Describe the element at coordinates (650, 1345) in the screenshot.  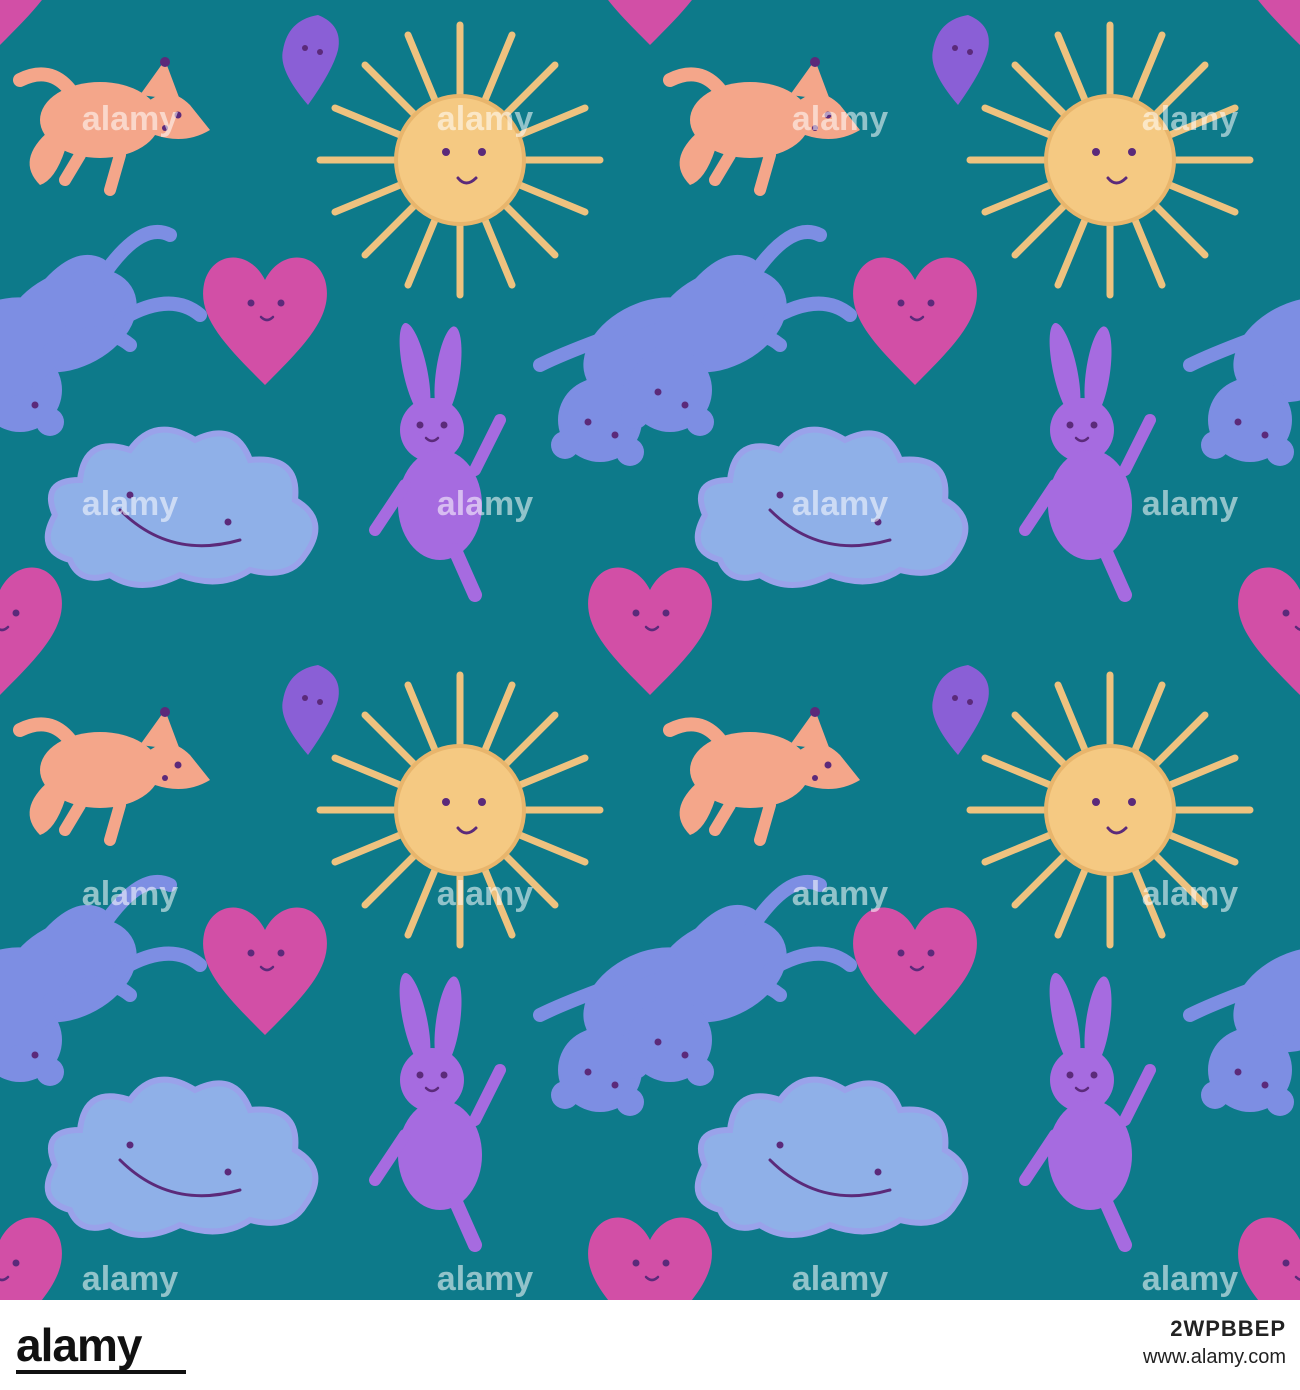
I see `stock-footer-bar: alamy 2WPBBEP www.alamy.com` at that location.